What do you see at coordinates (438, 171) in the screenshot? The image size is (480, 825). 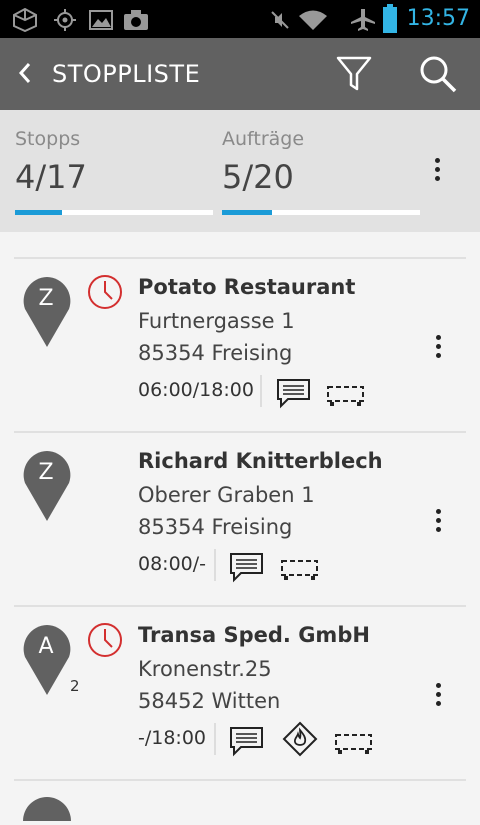 I see `summary-overflow-menu-icon` at bounding box center [438, 171].